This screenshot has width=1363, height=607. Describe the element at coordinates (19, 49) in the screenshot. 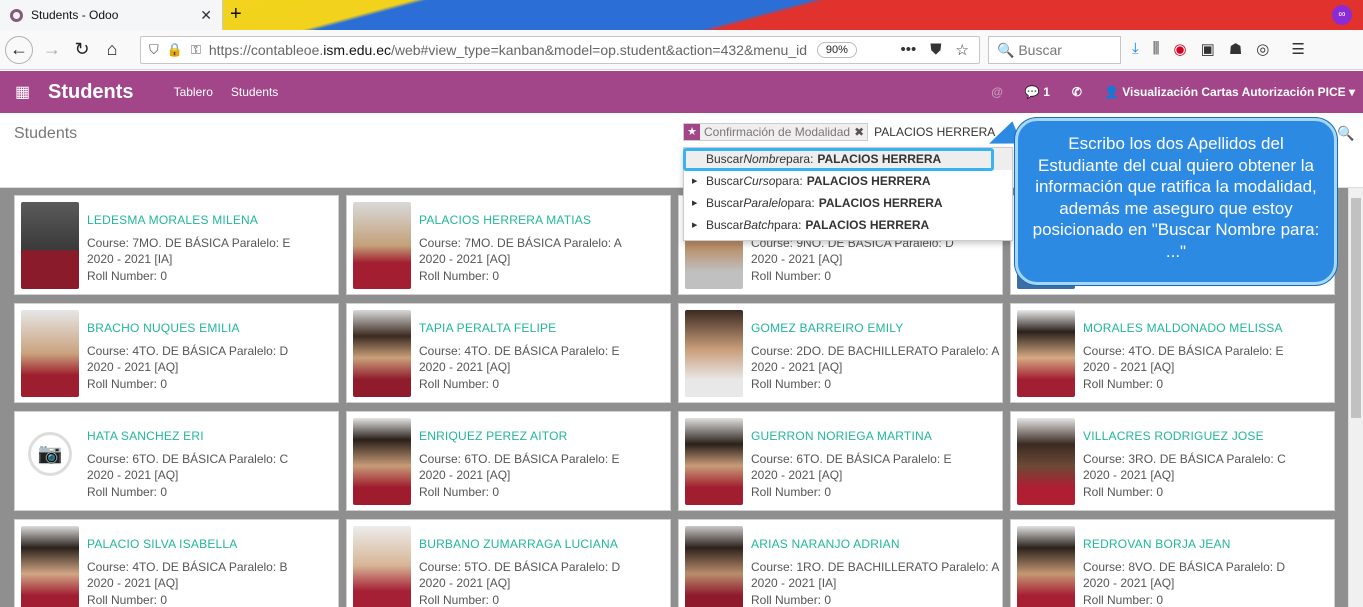

I see `back-button: ←` at that location.